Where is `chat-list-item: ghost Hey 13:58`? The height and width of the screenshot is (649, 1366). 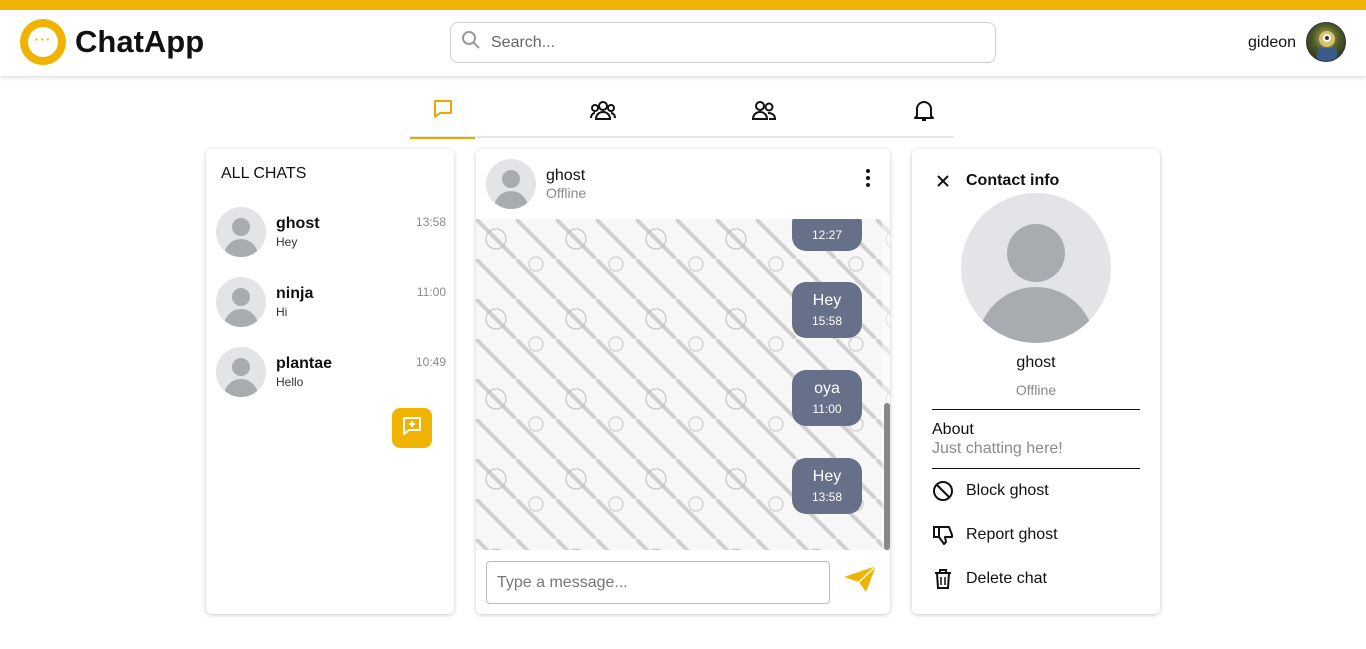 chat-list-item: ghost Hey 13:58 is located at coordinates (331, 233).